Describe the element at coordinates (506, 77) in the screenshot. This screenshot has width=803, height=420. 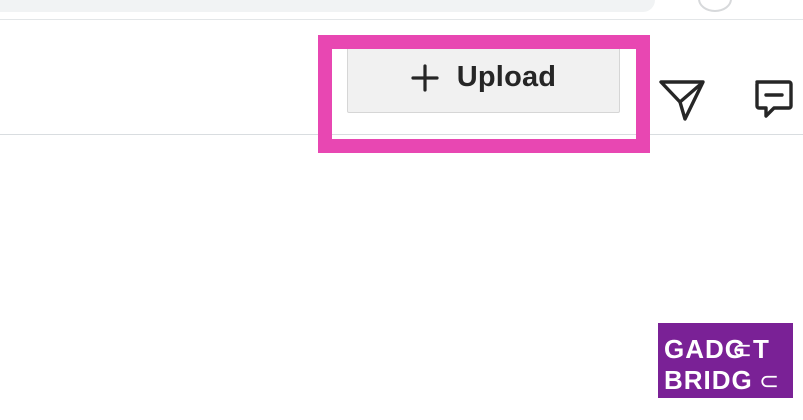
I see `upload-button-label: Upload` at that location.